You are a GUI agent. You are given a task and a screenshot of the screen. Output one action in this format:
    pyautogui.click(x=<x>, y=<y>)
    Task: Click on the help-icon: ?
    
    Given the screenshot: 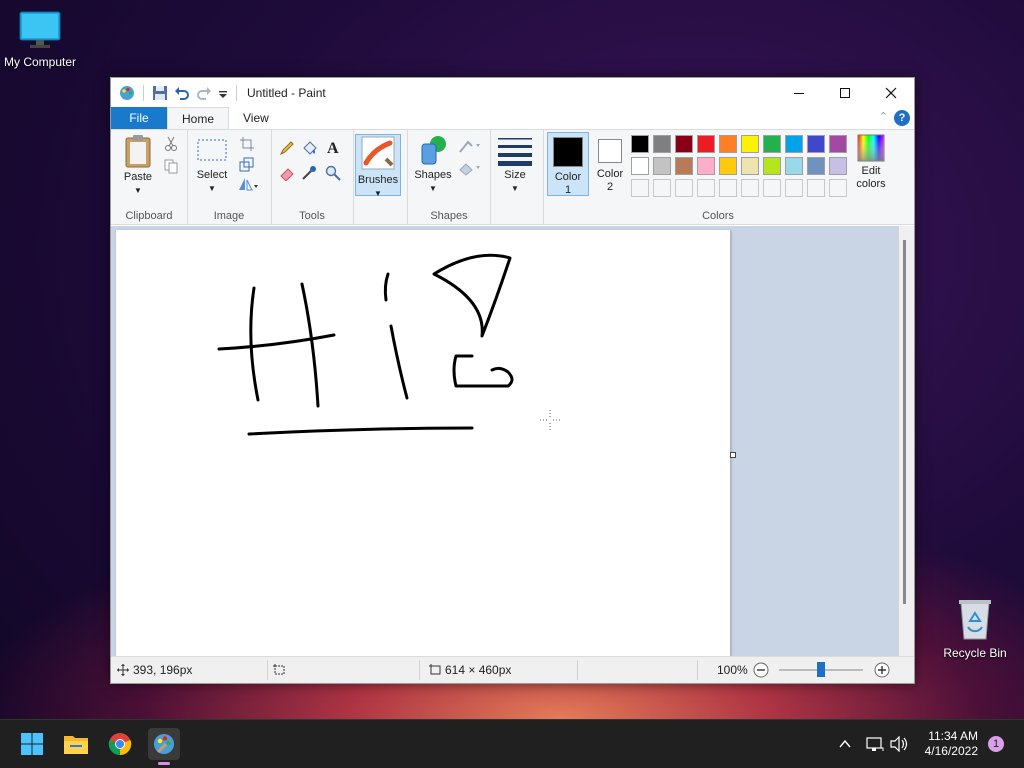 What is the action you would take?
    pyautogui.click(x=902, y=118)
    